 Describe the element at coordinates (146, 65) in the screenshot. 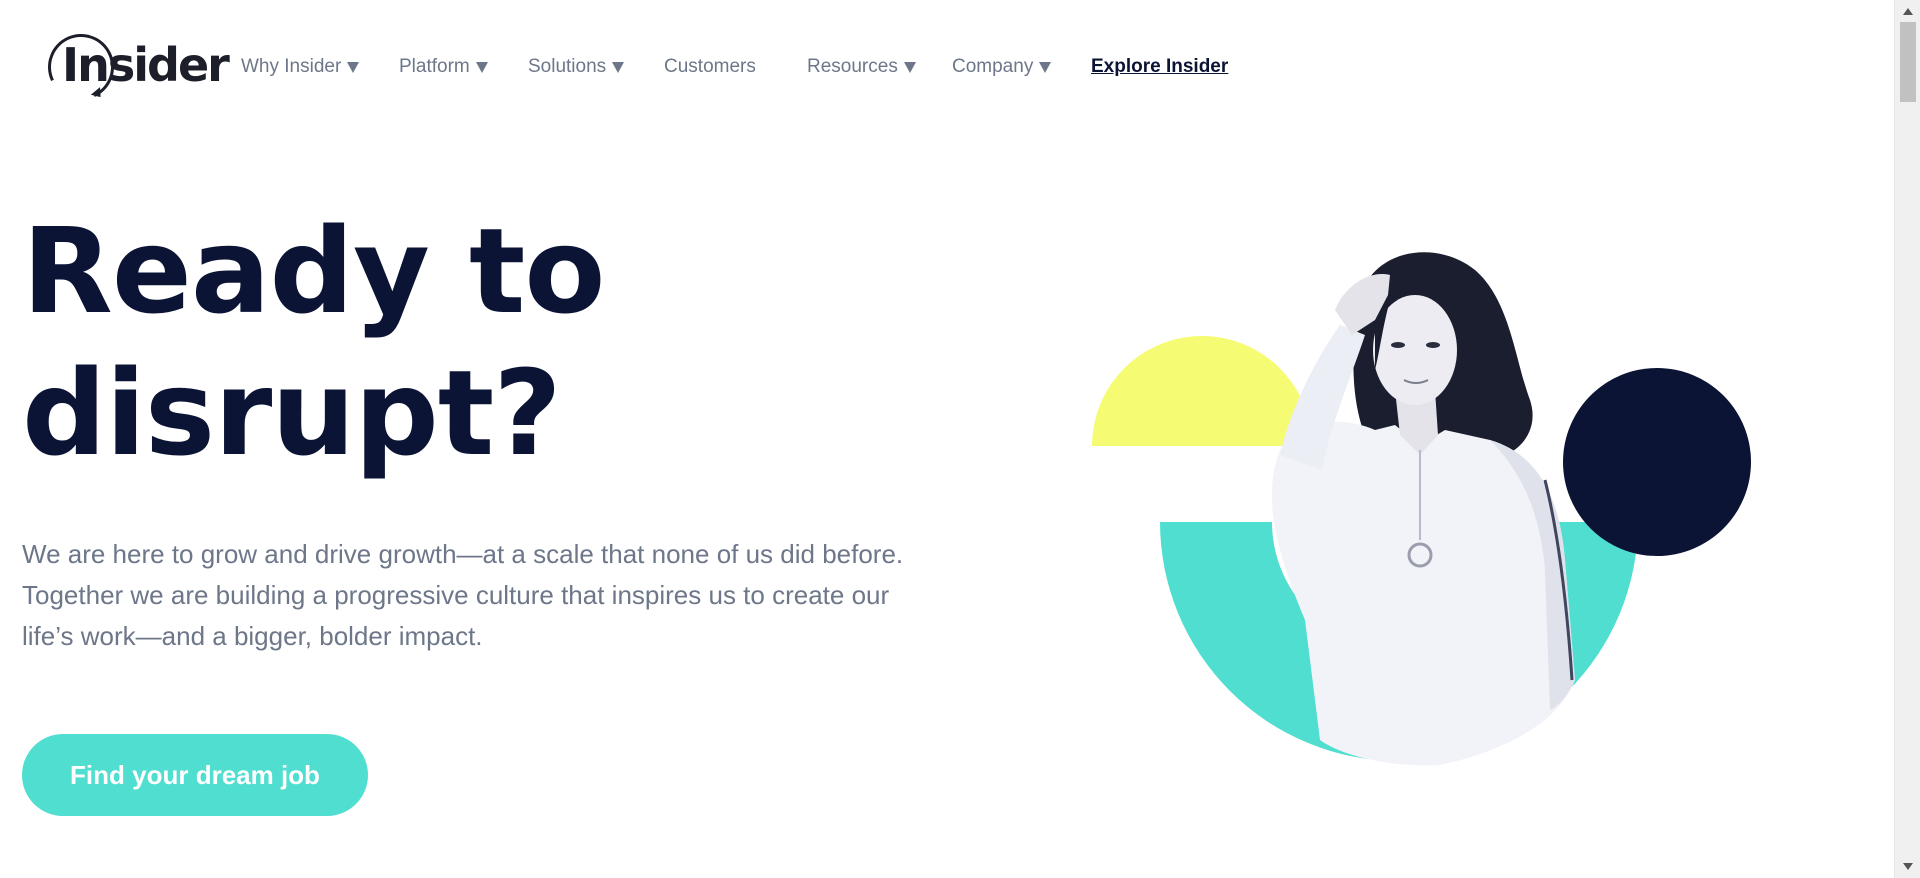

I see `logo-text: Insider` at that location.